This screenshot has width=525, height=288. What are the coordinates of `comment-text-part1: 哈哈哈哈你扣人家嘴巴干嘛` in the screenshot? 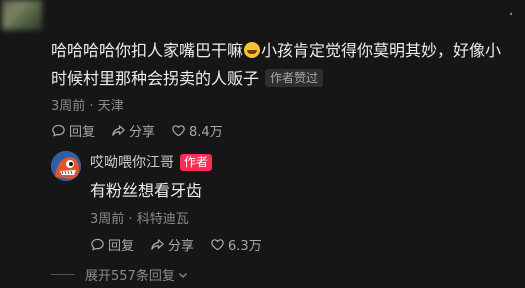 It's located at (147, 50).